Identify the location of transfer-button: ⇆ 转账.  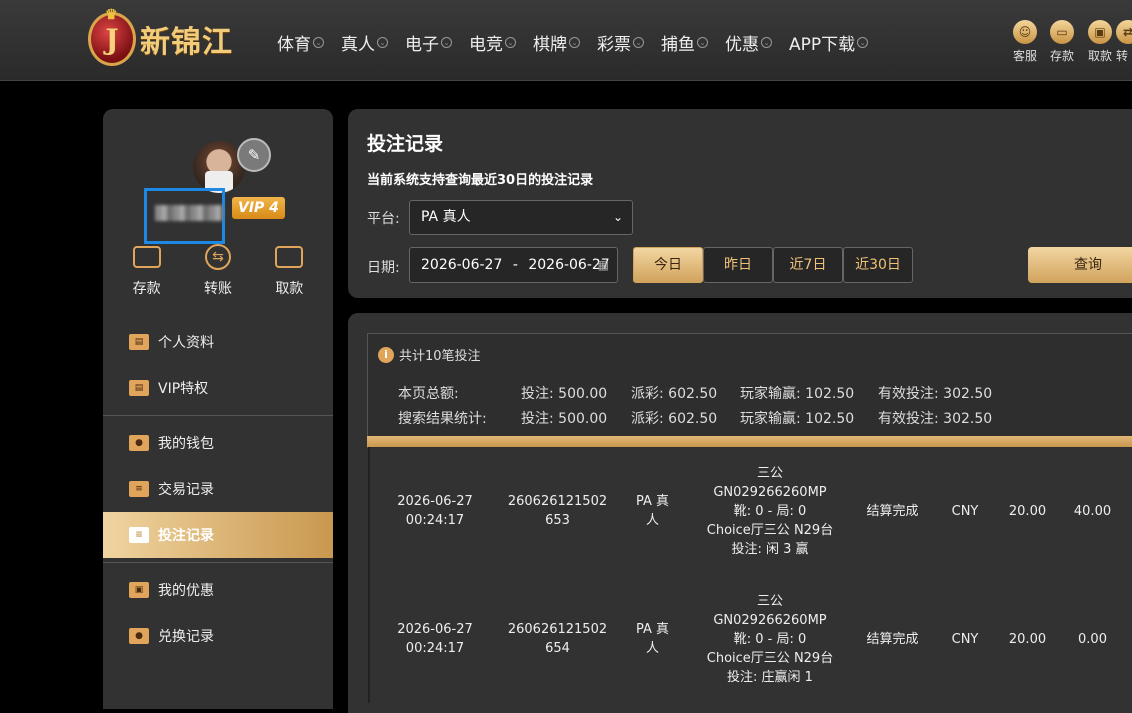
(218, 271).